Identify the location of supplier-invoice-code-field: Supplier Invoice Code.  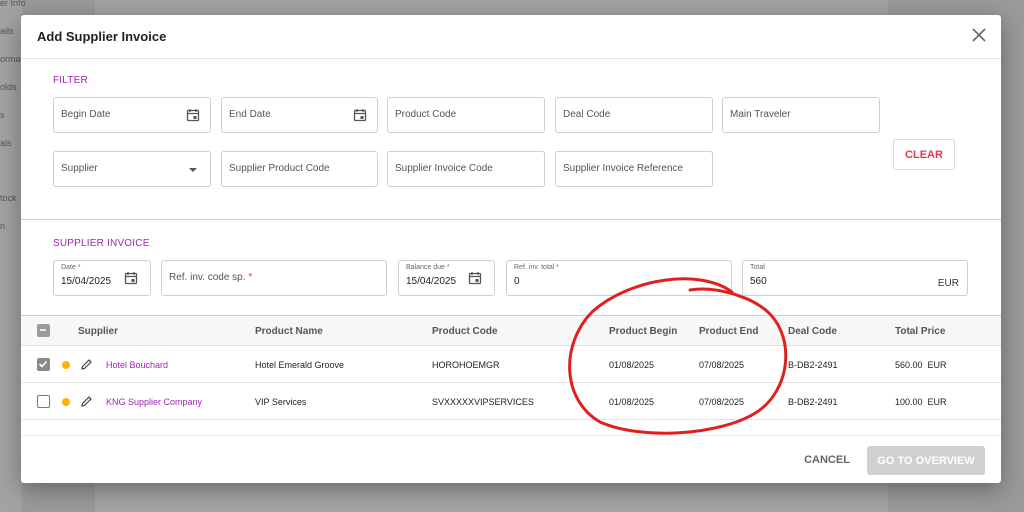
(466, 169).